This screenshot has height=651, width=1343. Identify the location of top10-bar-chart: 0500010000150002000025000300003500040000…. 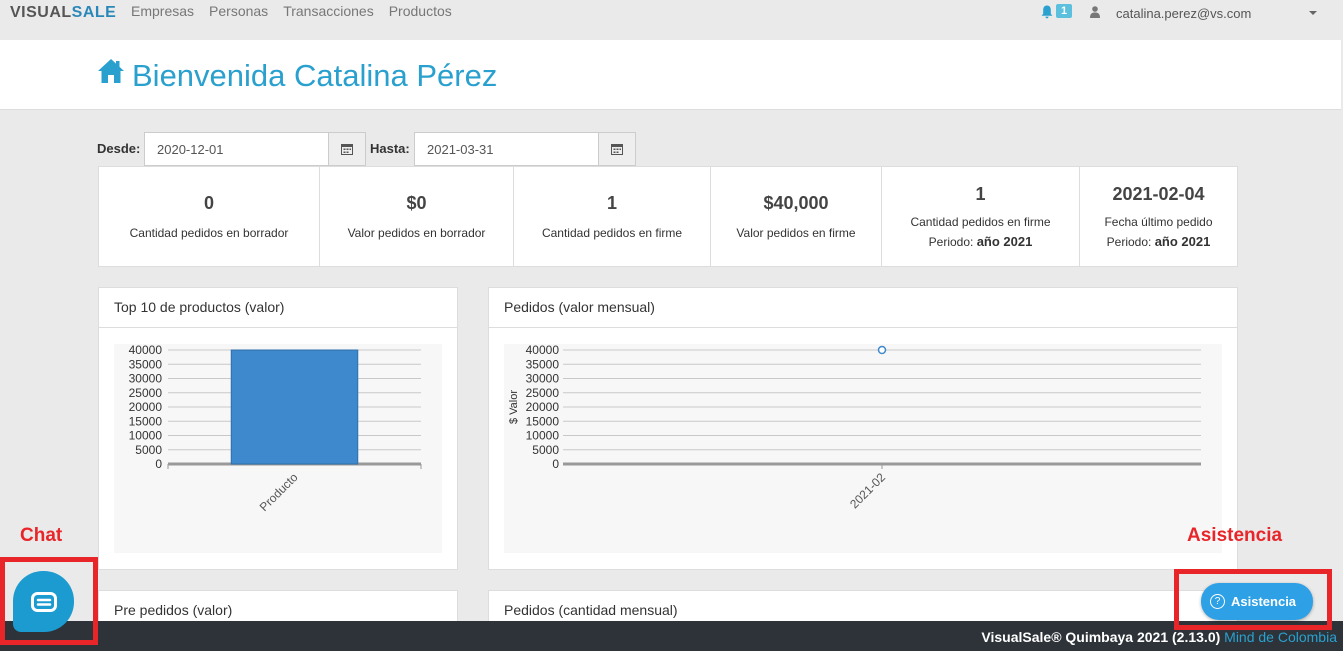
(275, 428).